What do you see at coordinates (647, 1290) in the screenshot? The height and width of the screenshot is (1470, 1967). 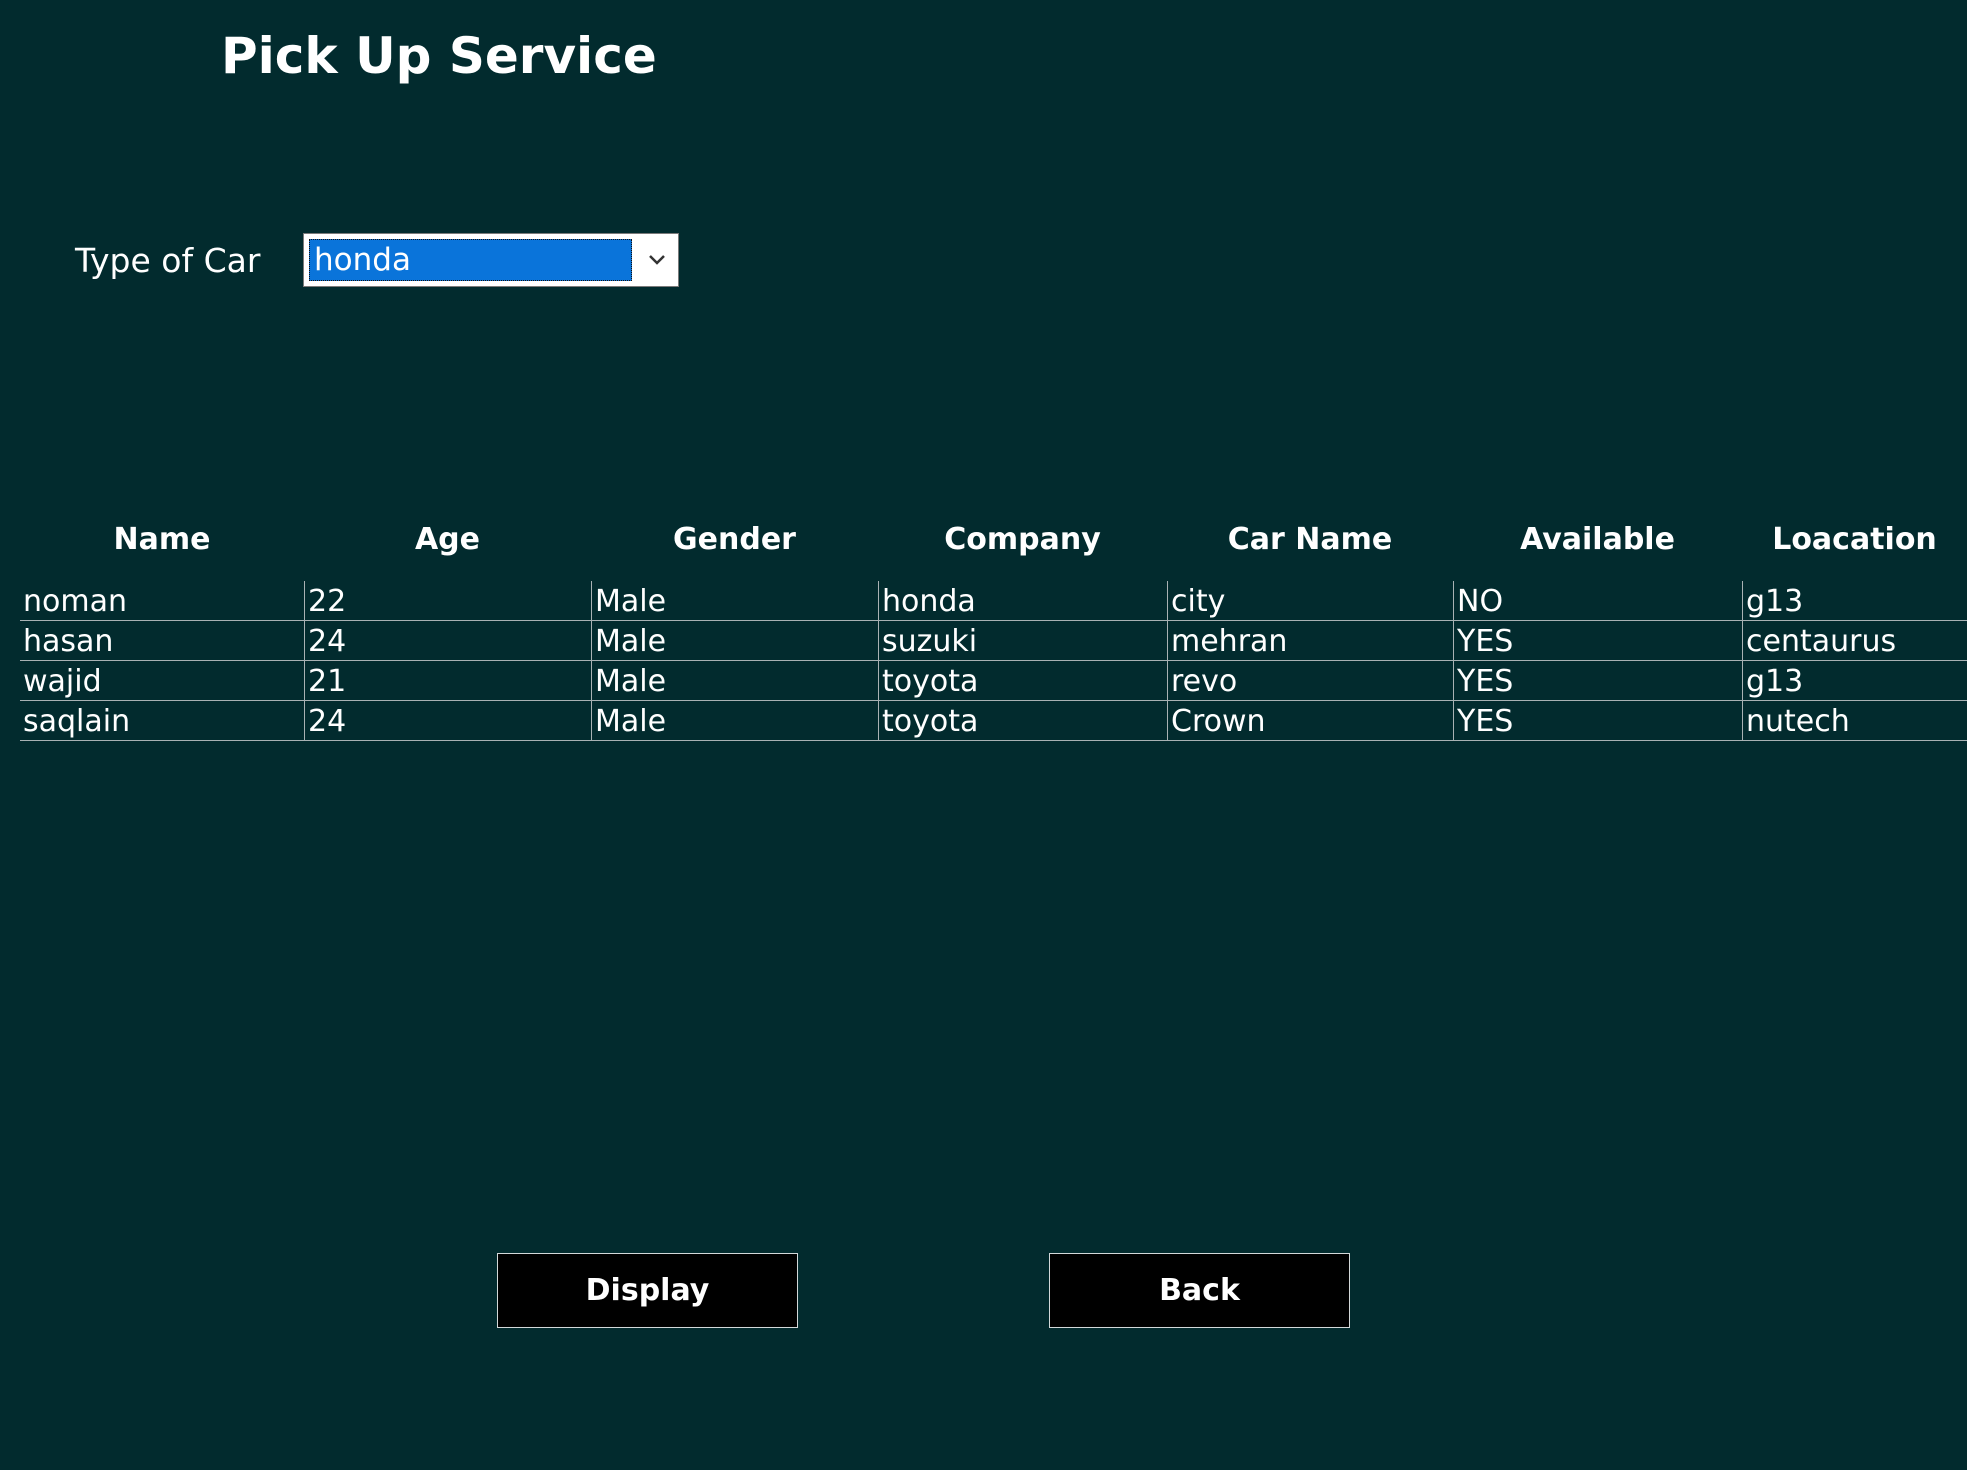 I see `display-button: Display` at bounding box center [647, 1290].